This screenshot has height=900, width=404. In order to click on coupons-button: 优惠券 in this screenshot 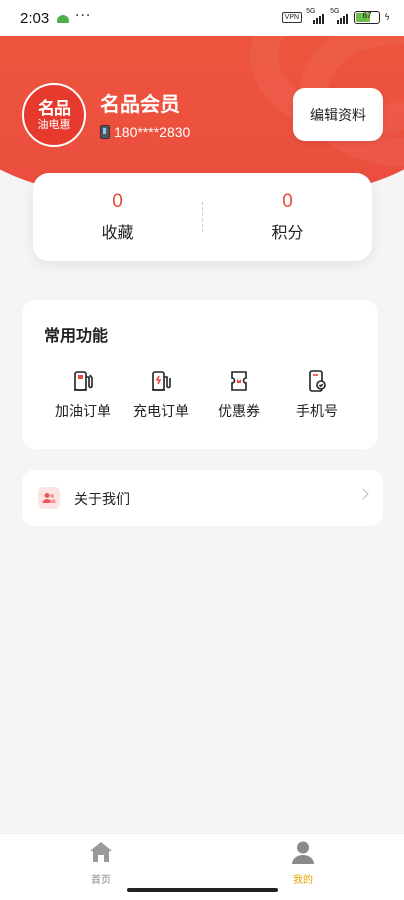, I will do `click(239, 395)`.